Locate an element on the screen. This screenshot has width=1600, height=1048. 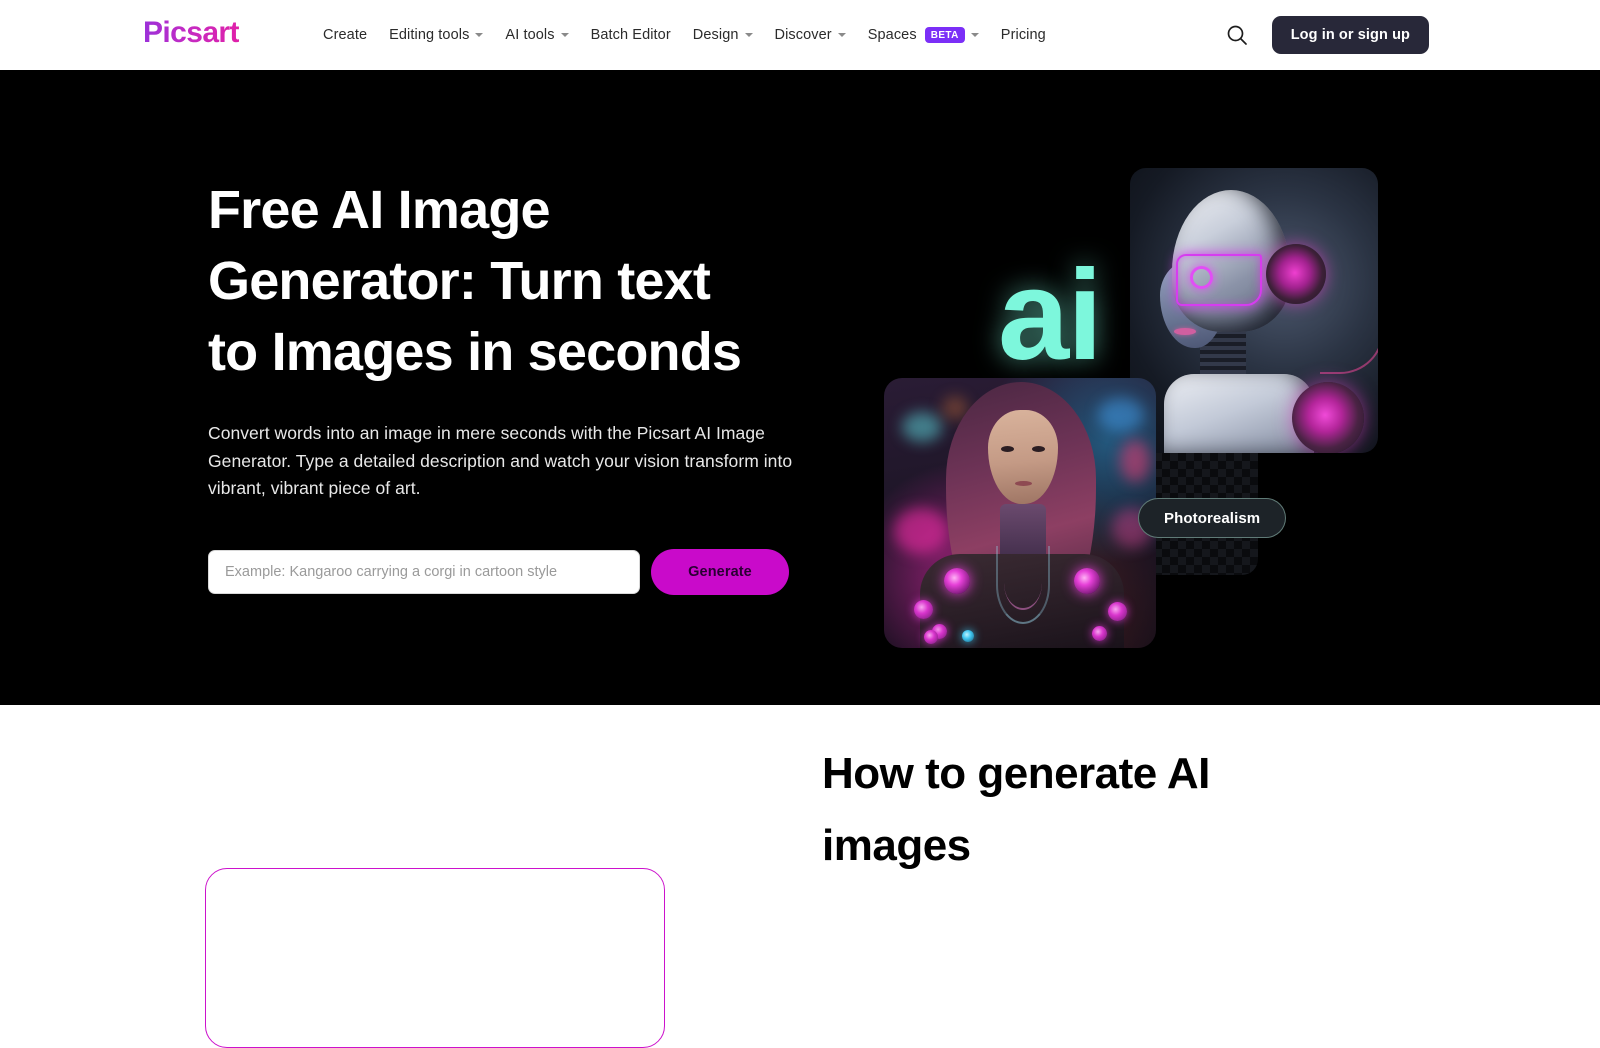
beta-badge: BETA is located at coordinates (944, 35).